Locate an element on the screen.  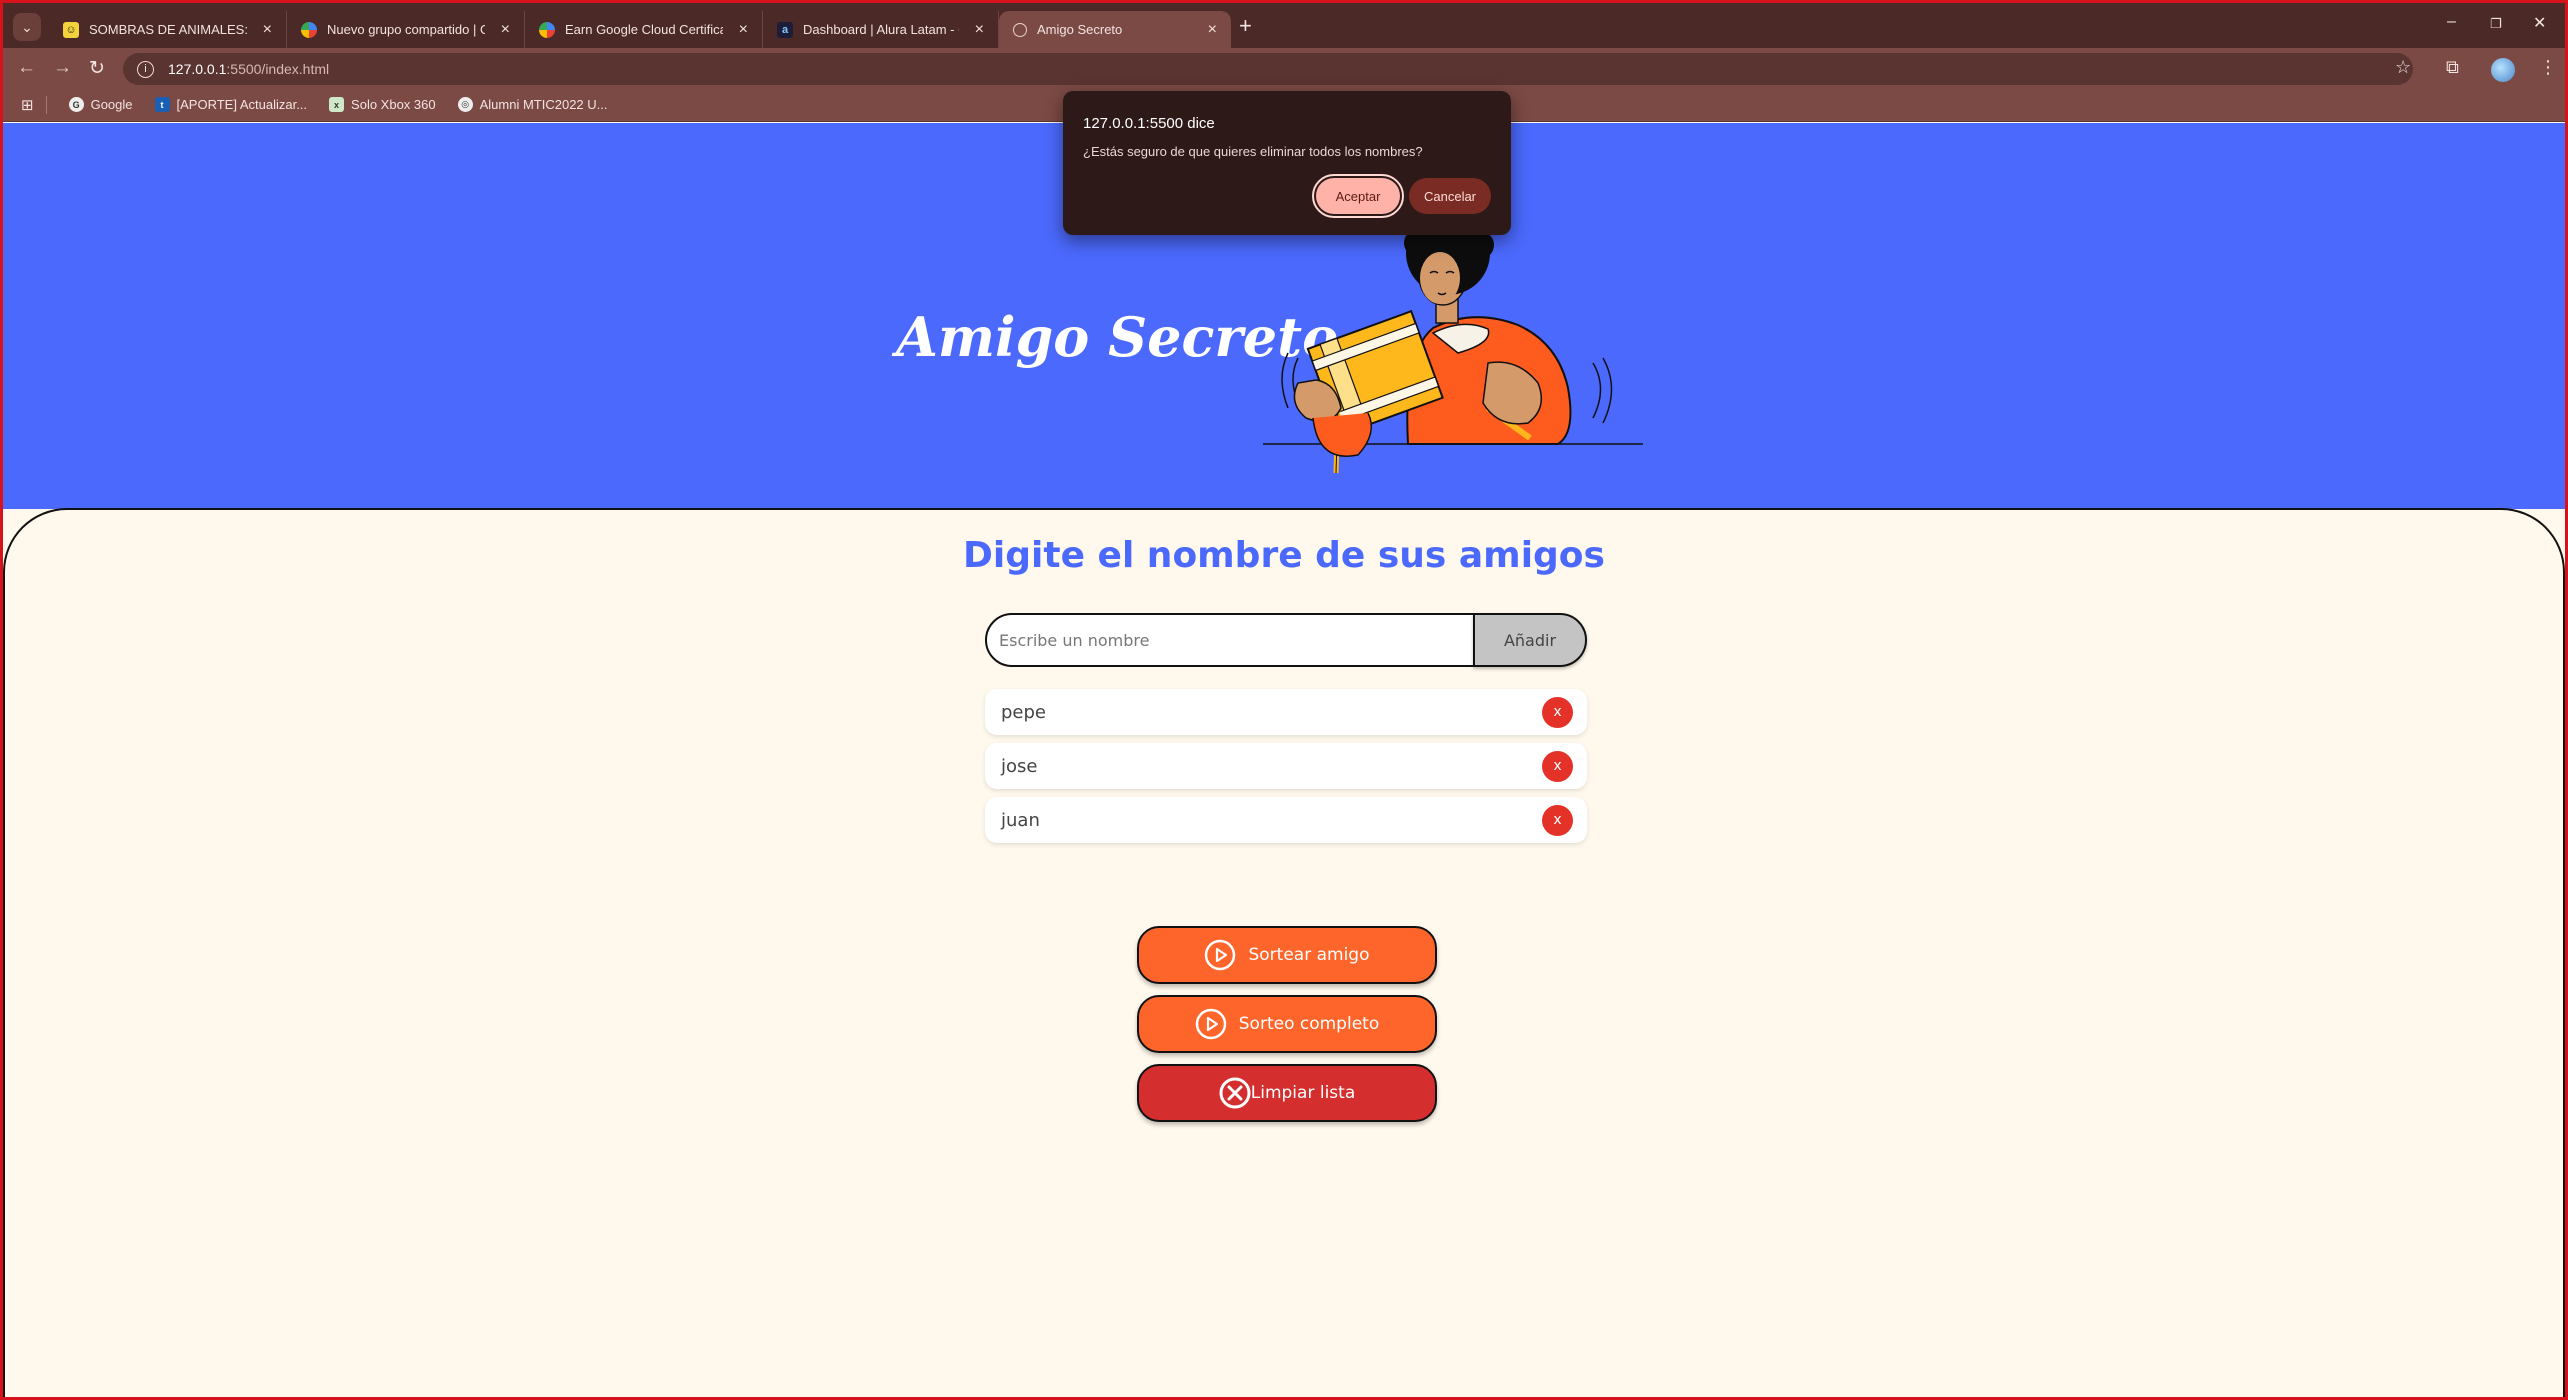
draw-friend-label: Sortear amigo is located at coordinates (1309, 955).